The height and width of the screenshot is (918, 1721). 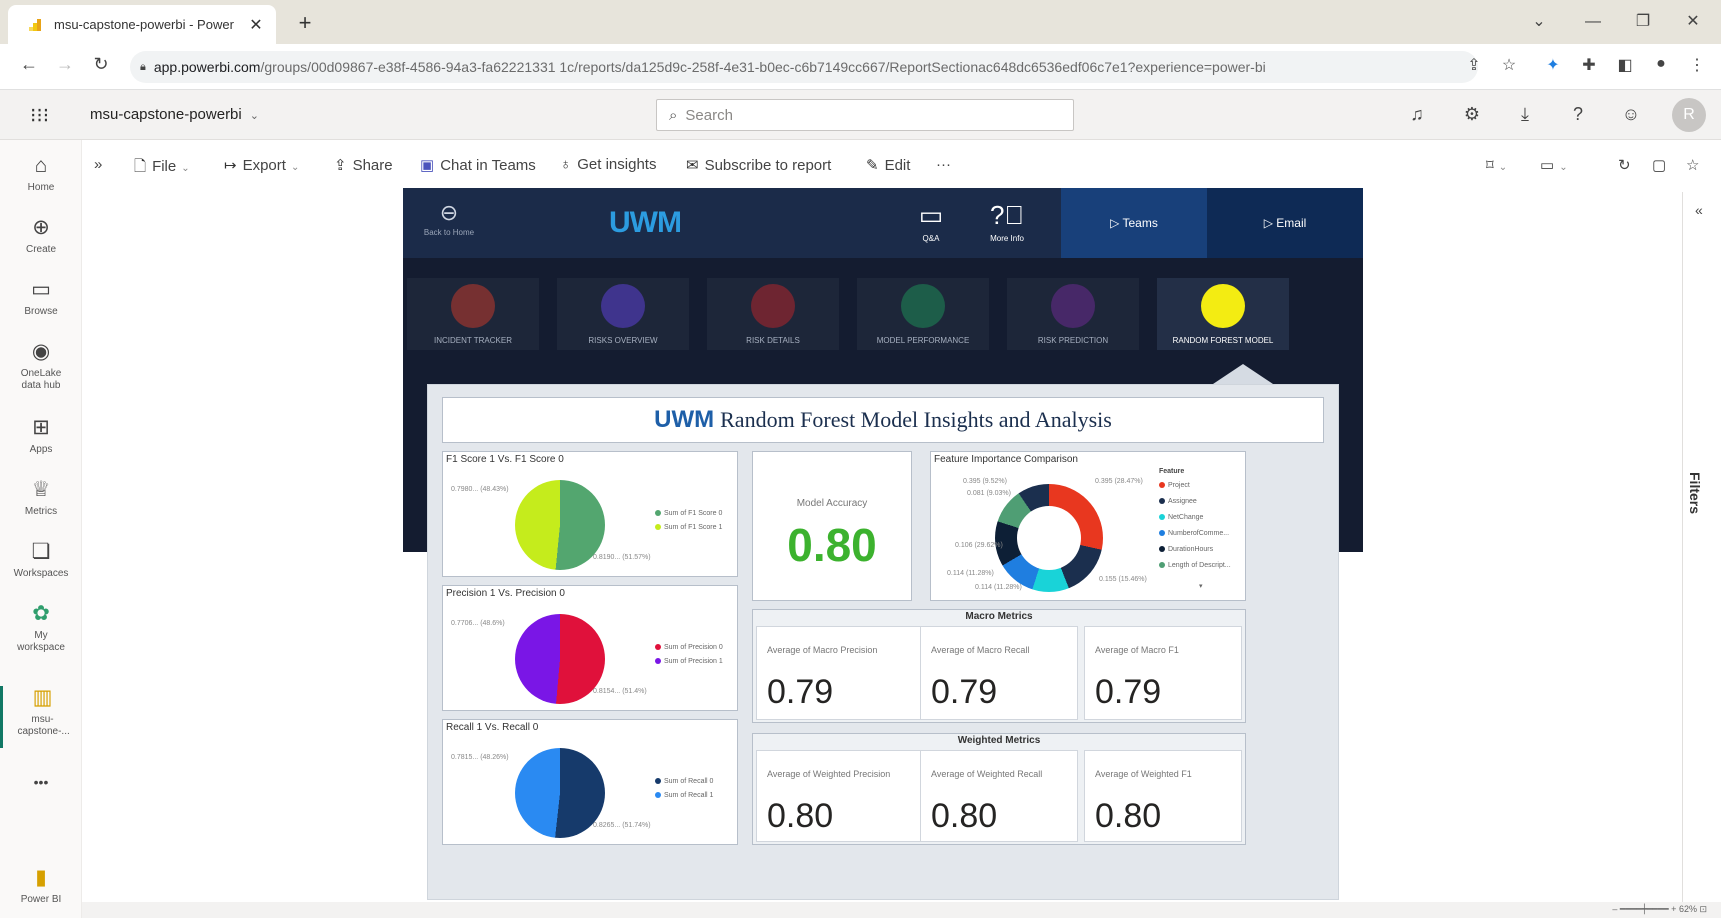 What do you see at coordinates (305, 23) in the screenshot?
I see `new-tab-button: +` at bounding box center [305, 23].